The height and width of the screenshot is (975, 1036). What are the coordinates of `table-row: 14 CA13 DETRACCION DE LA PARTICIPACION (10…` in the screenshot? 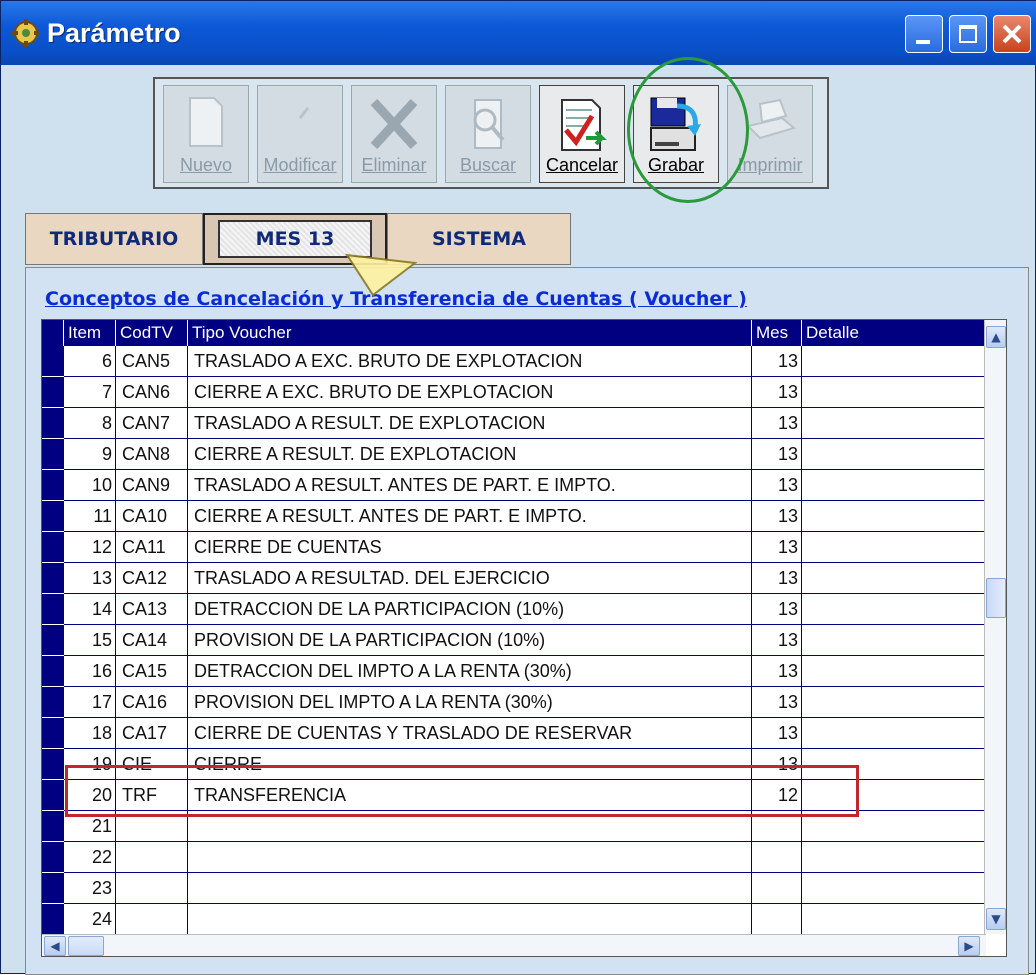 It's located at (514, 609).